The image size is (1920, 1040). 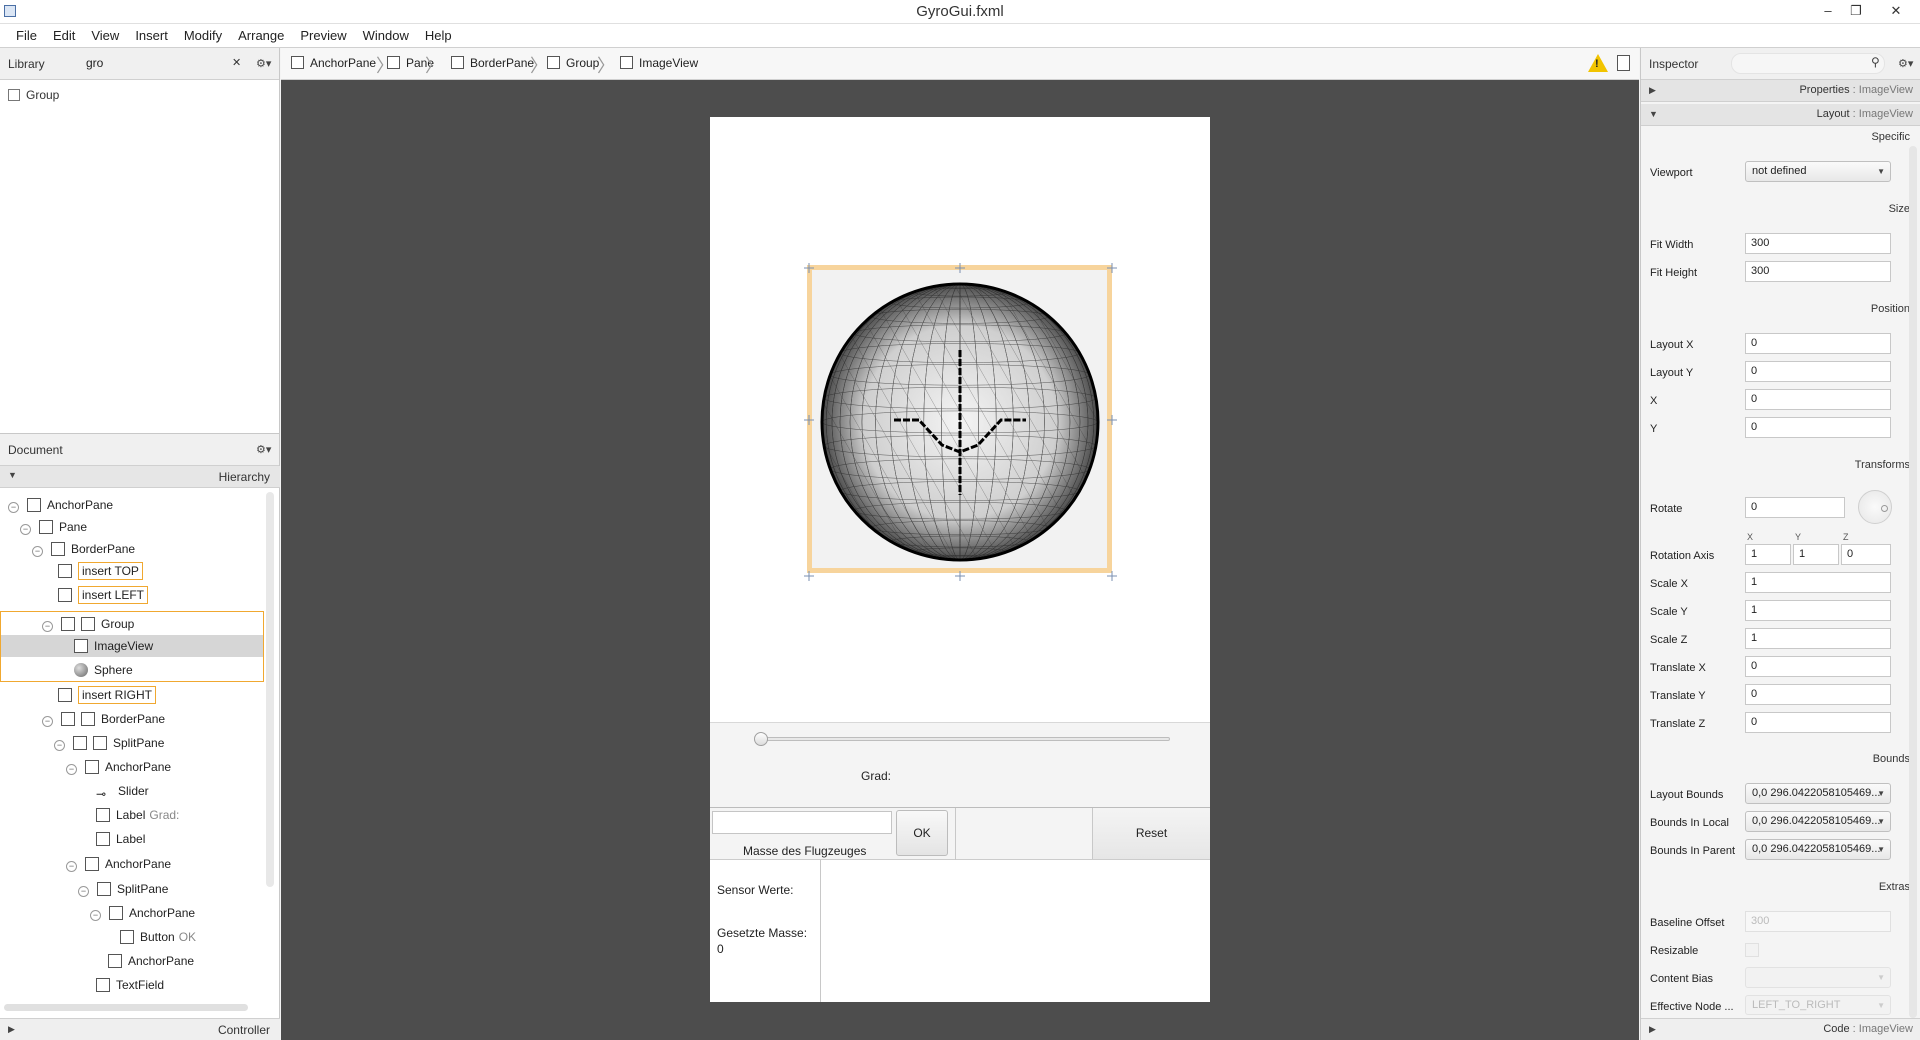 What do you see at coordinates (1818, 427) in the screenshot?
I see `y-field: 0` at bounding box center [1818, 427].